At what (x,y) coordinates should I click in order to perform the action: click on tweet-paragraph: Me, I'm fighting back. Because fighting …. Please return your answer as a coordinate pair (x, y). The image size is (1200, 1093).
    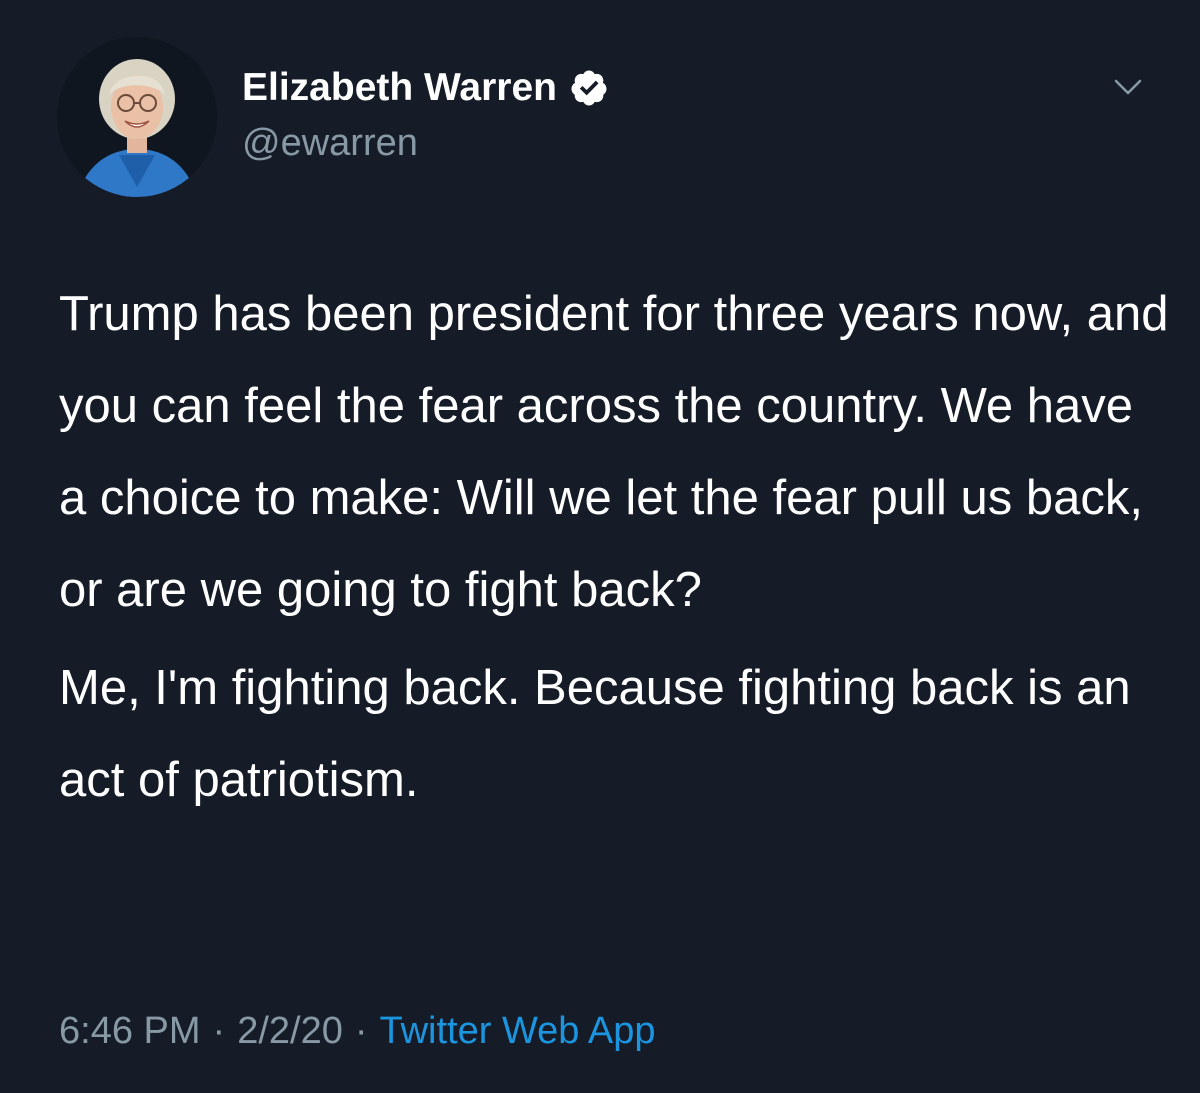
    Looking at the image, I should click on (595, 734).